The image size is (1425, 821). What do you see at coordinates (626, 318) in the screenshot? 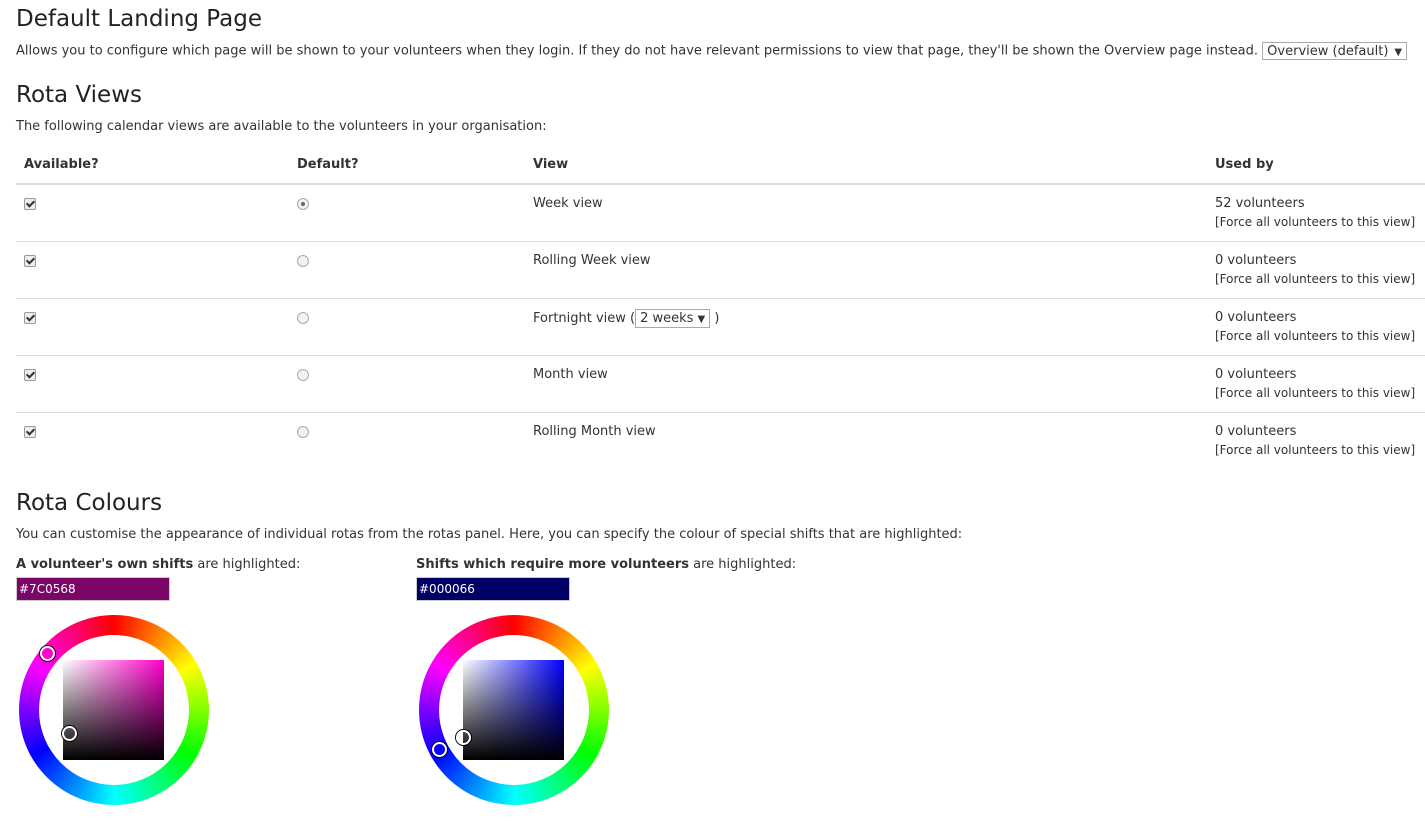
I see `view-name-fortnight: Fortnight view (2 weeks ▼ )` at bounding box center [626, 318].